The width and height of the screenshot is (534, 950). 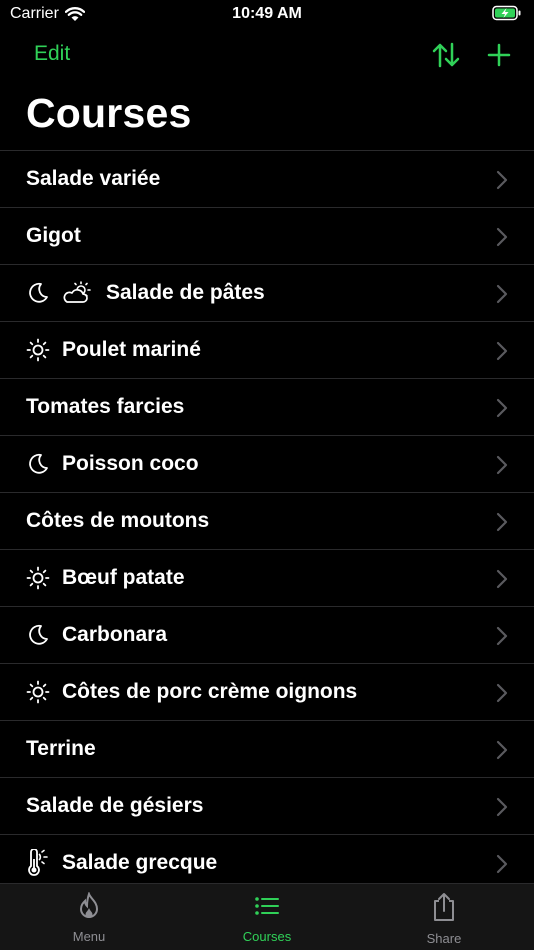 I want to click on tab-menu: Menu, so click(x=89, y=917).